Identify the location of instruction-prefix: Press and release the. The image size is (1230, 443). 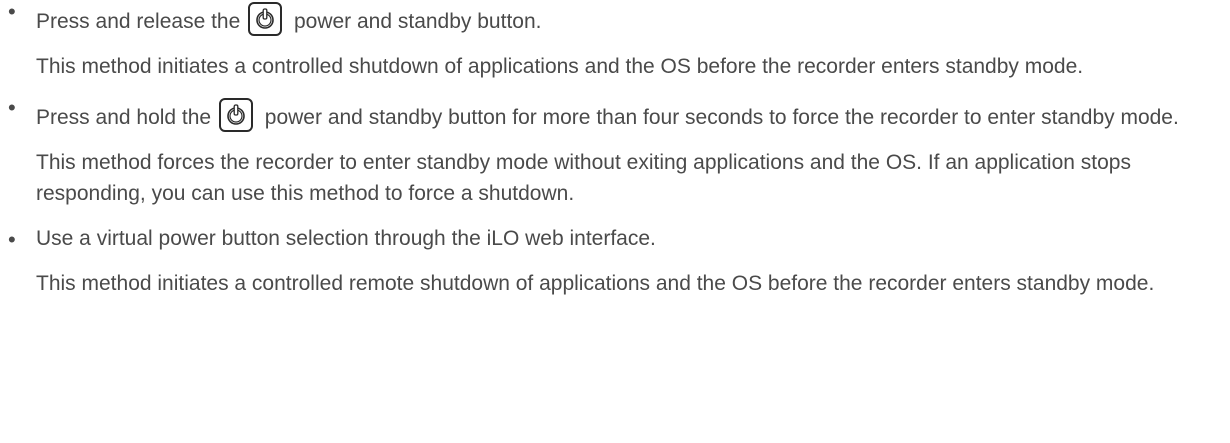
(141, 21).